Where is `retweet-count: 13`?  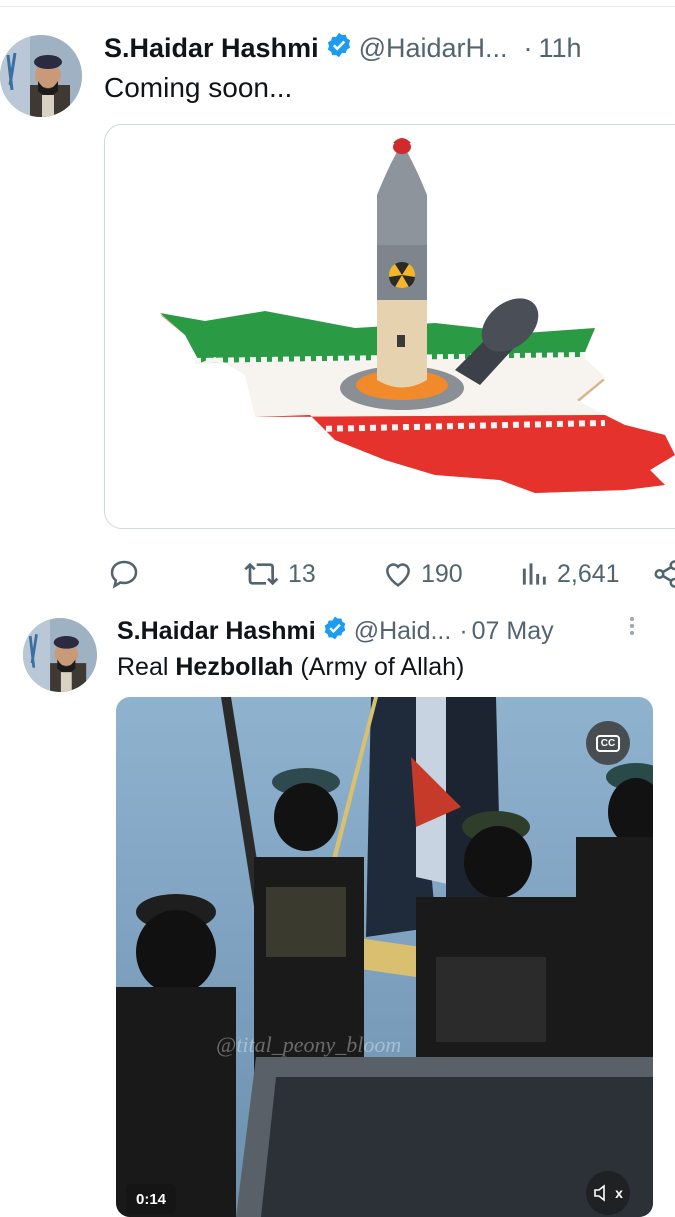
retweet-count: 13 is located at coordinates (302, 573).